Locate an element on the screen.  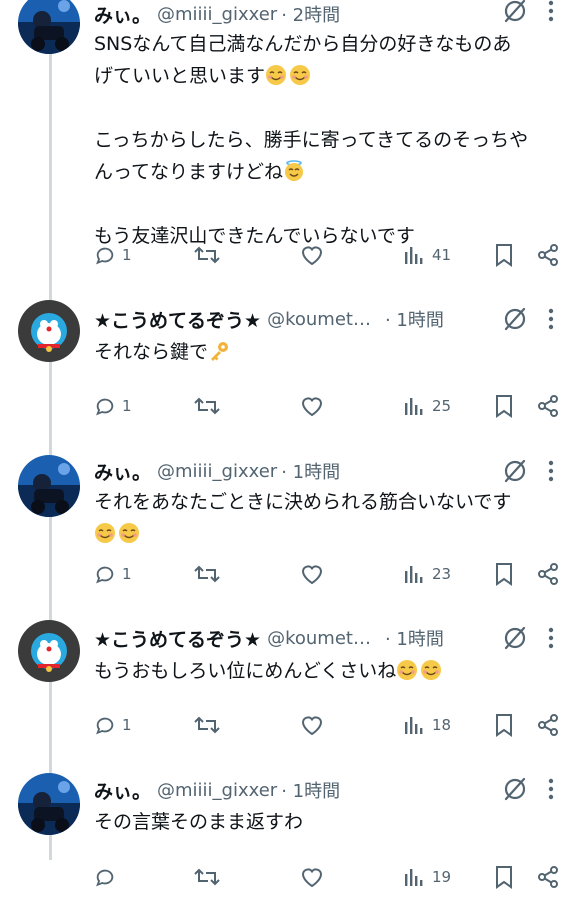
timestamp: · 2時間 is located at coordinates (310, 14).